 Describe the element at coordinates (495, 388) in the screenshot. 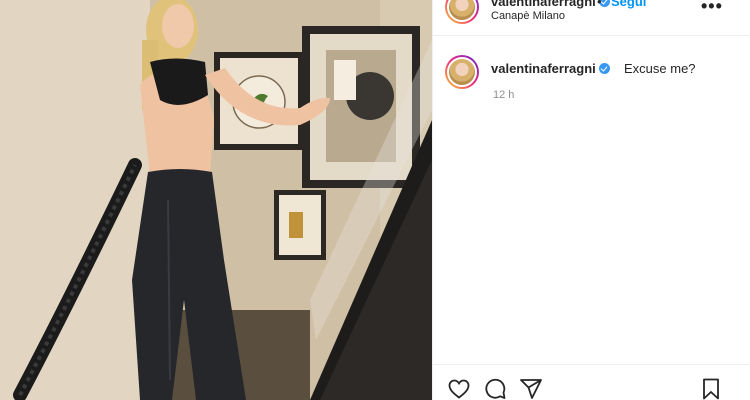

I see `comment-icon` at that location.